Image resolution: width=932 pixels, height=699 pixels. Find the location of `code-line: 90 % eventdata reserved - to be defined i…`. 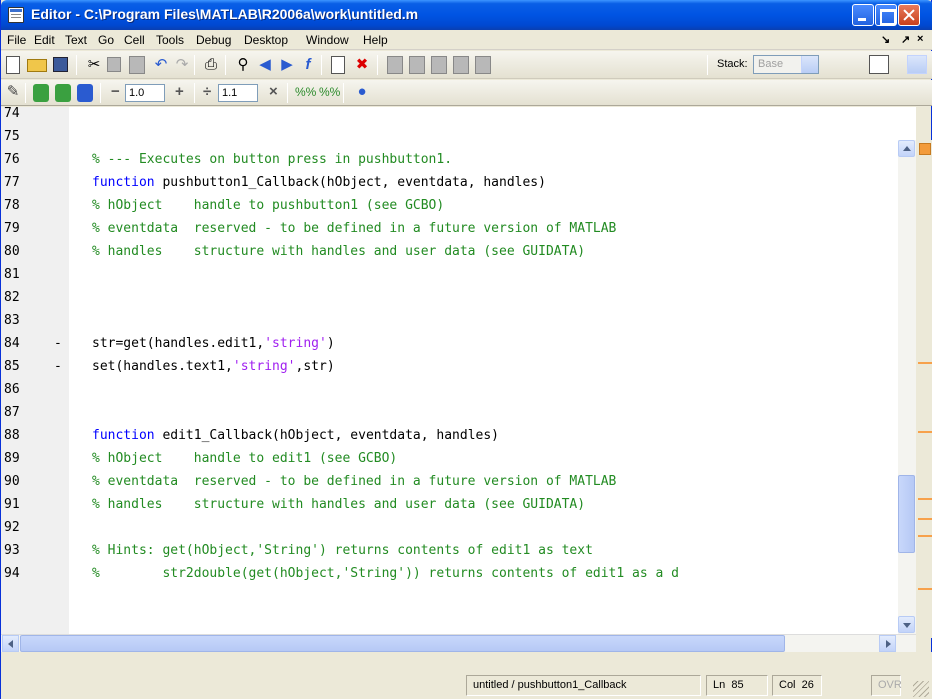

code-line: 90 % eventdata reserved - to be defined i… is located at coordinates (458, 481).